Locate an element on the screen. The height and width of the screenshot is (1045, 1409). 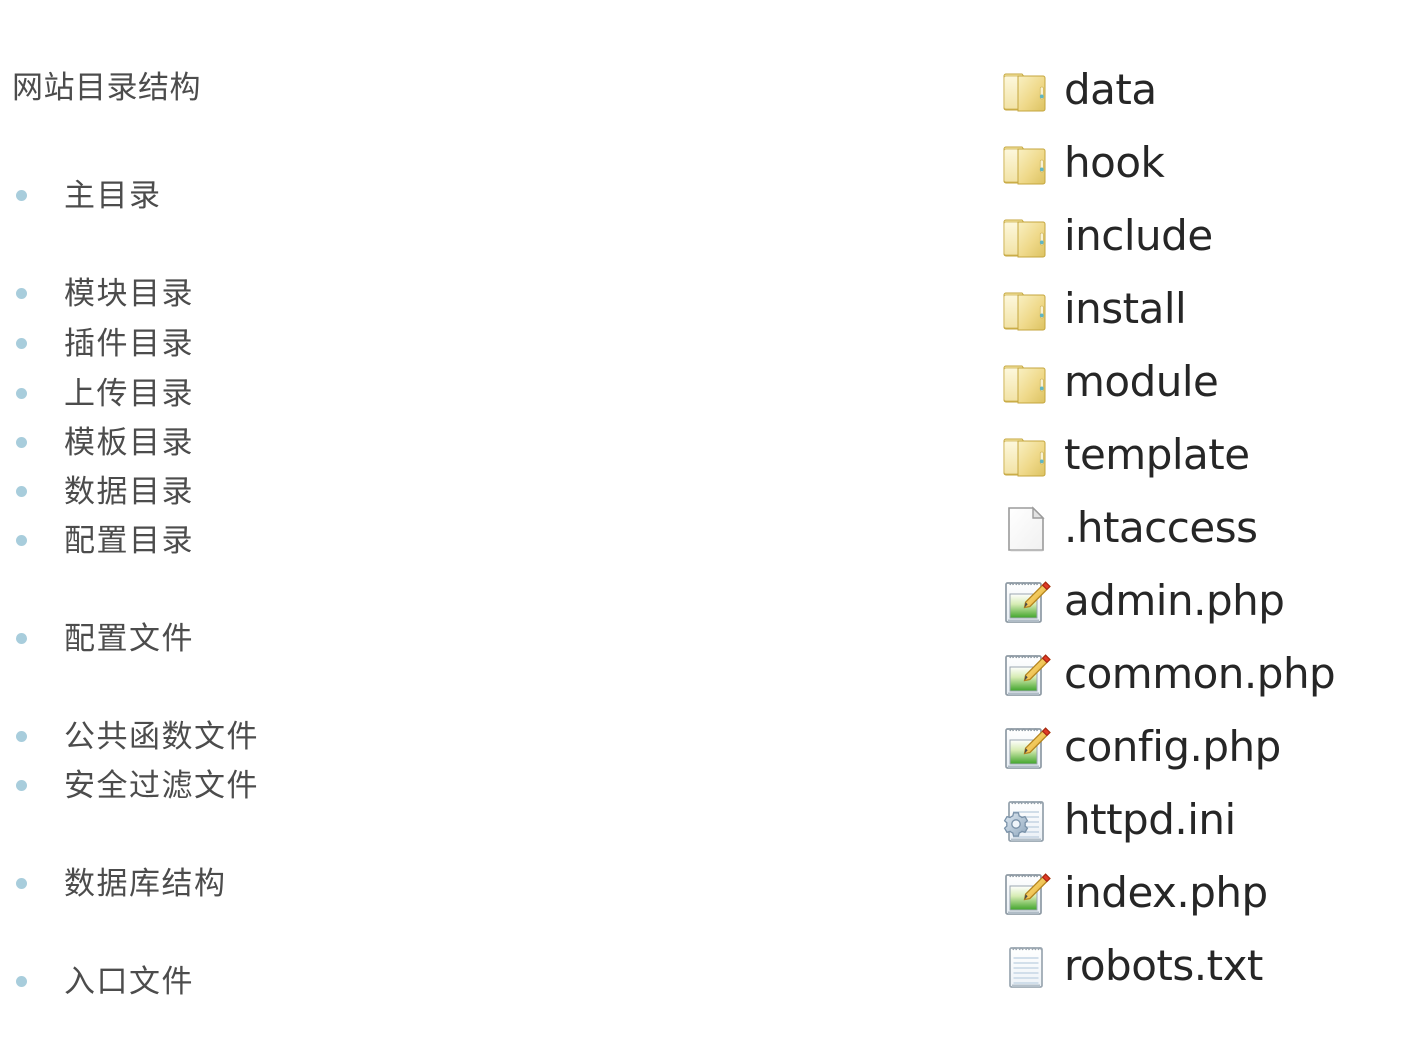
file-name-label: .htaccess is located at coordinates (1161, 527).